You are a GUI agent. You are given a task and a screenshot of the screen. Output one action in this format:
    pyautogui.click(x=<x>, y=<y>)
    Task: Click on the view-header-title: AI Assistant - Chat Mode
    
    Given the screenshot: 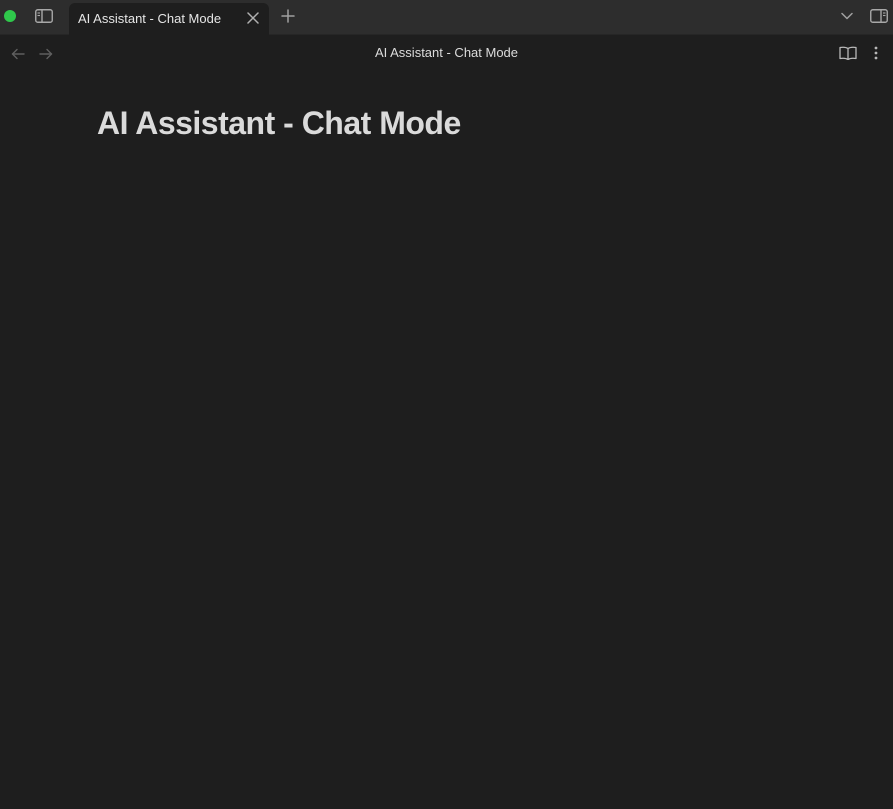 What is the action you would take?
    pyautogui.click(x=446, y=52)
    